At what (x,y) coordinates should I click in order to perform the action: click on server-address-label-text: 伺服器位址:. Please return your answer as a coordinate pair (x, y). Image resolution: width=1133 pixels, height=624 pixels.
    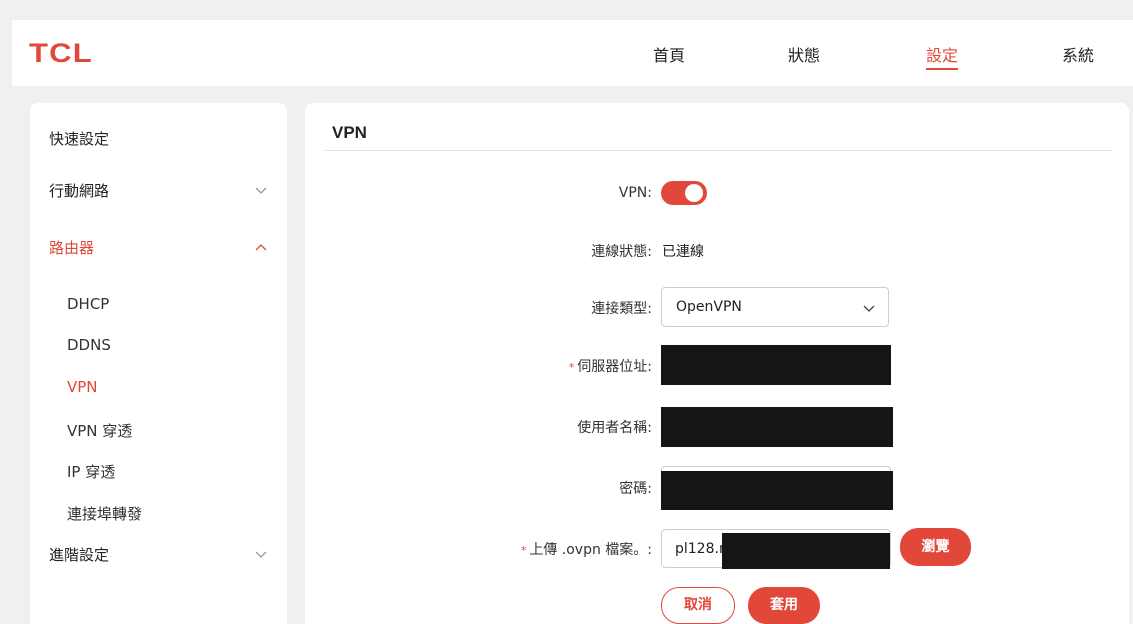
    Looking at the image, I should click on (614, 367).